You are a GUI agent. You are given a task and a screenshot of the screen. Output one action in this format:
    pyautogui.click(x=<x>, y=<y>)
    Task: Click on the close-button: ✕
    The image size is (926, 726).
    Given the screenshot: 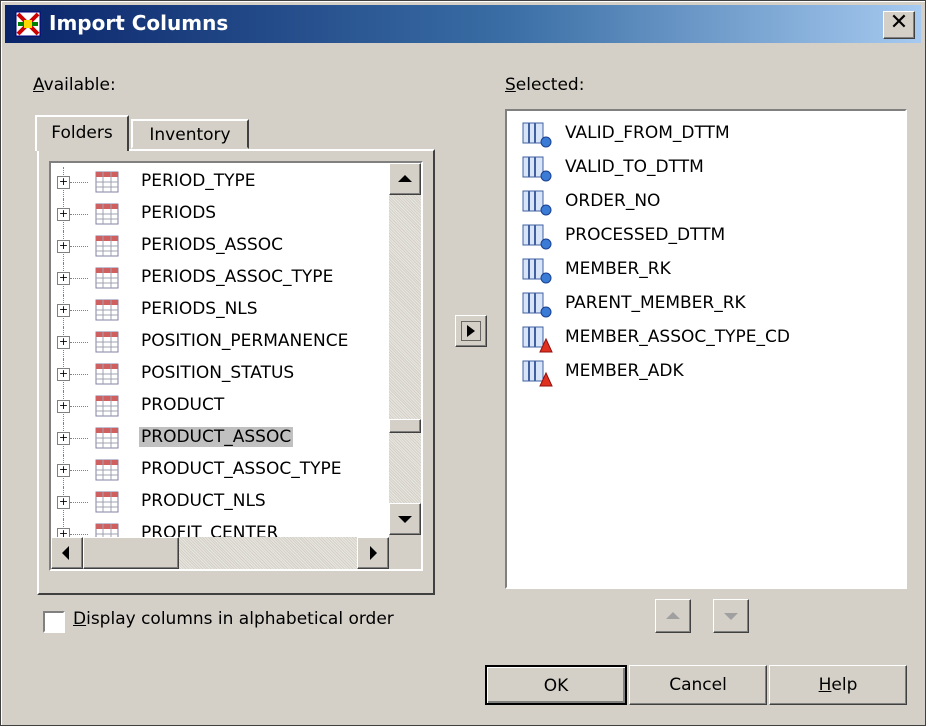 What is the action you would take?
    pyautogui.click(x=899, y=24)
    